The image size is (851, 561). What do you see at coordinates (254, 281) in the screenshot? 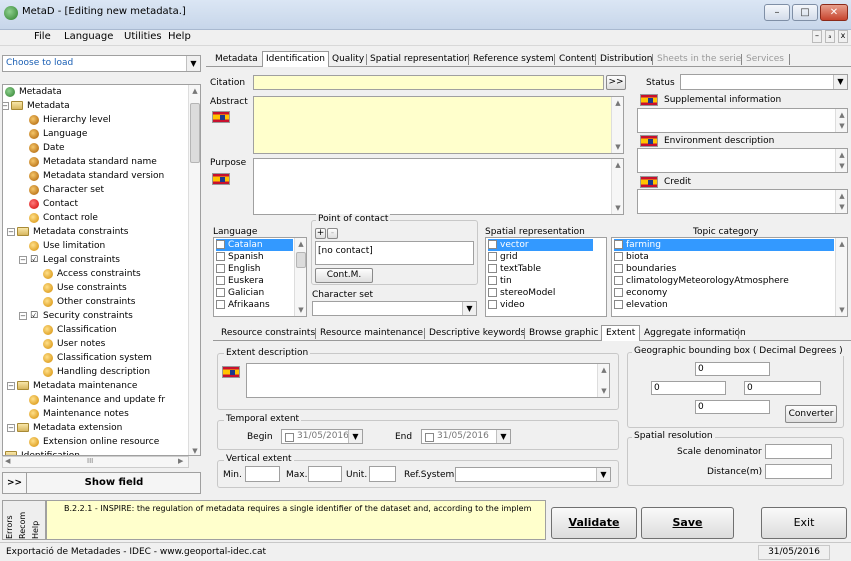
I see `language-item: Euskera` at bounding box center [254, 281].